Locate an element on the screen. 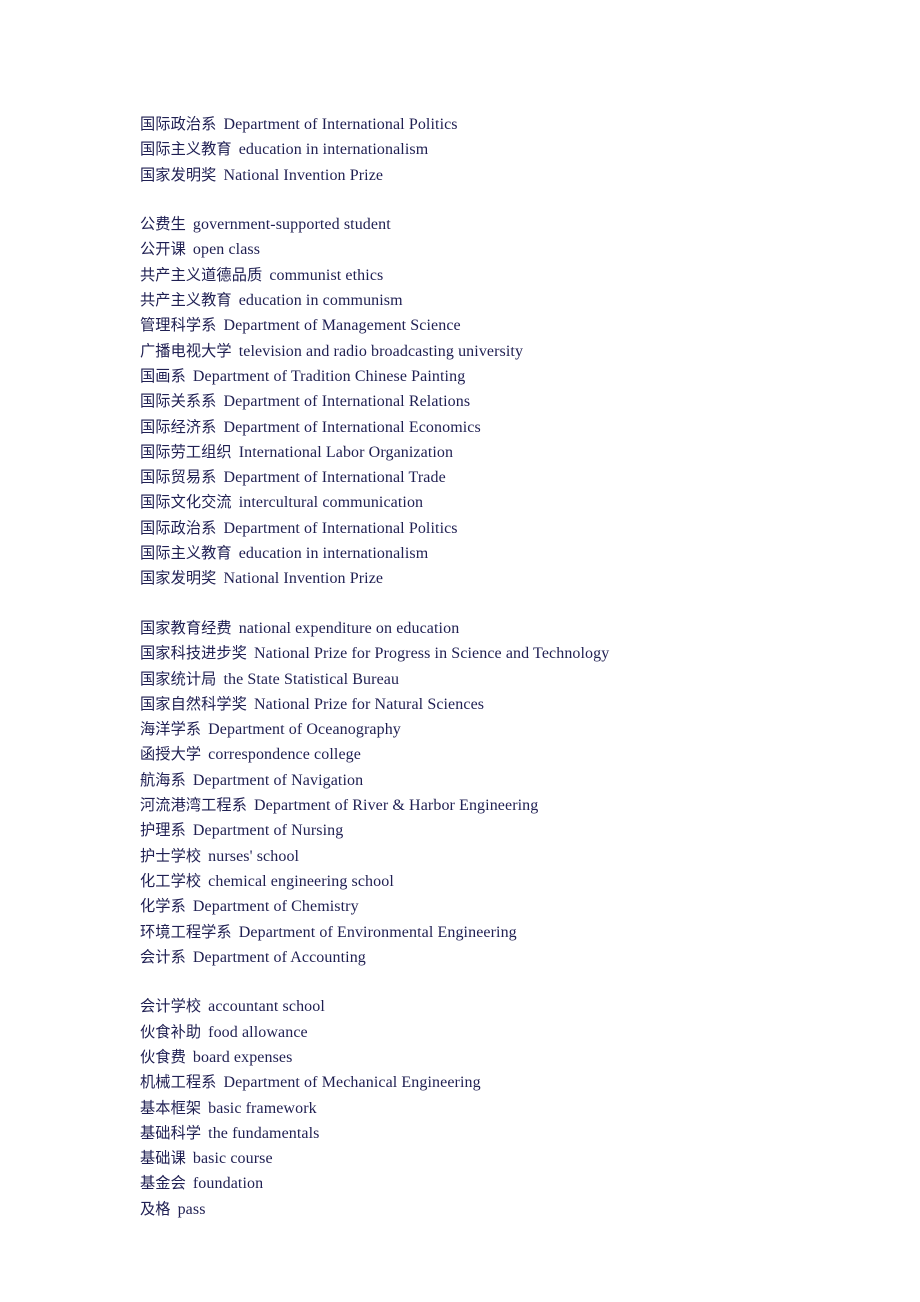  glossary-entry: 基本框架 basic framework is located at coordinates (500, 1108).